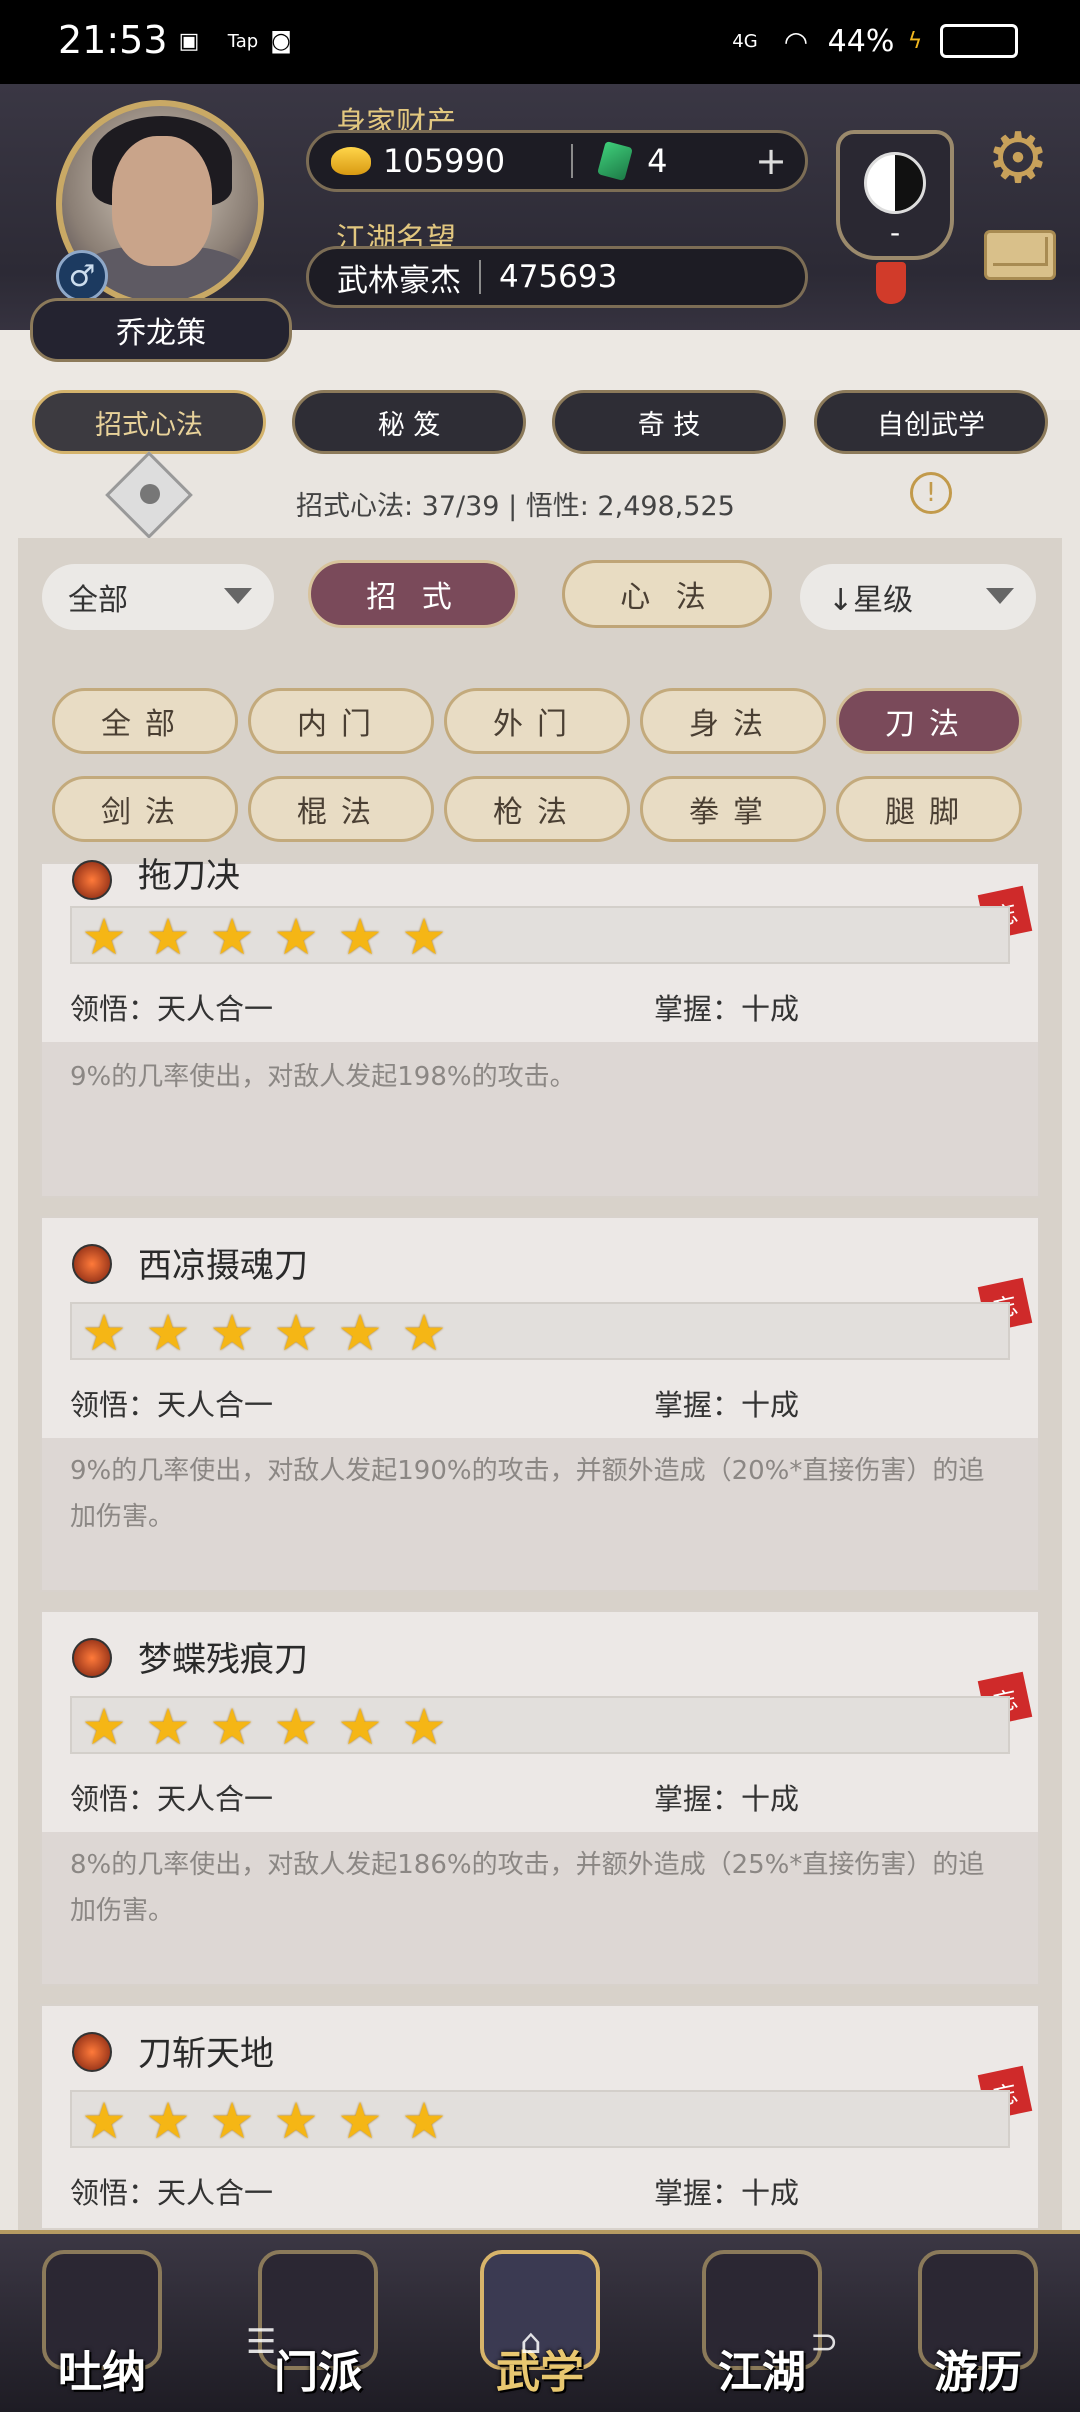 The width and height of the screenshot is (1080, 2412). I want to click on skill-stats: 招式心法: 37/39 | 悟性: 2,498,525, so click(515, 506).